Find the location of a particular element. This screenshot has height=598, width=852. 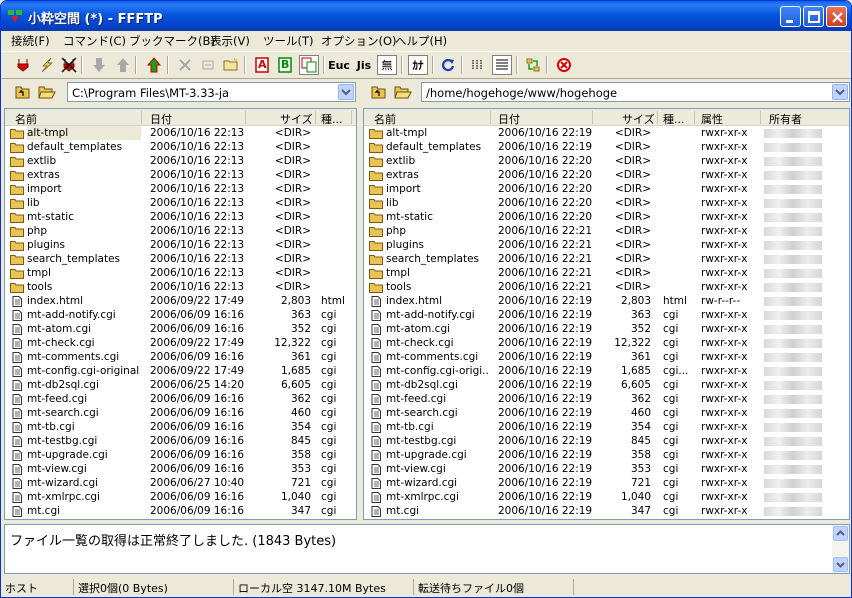

log-scroll-up-button is located at coordinates (840, 533).